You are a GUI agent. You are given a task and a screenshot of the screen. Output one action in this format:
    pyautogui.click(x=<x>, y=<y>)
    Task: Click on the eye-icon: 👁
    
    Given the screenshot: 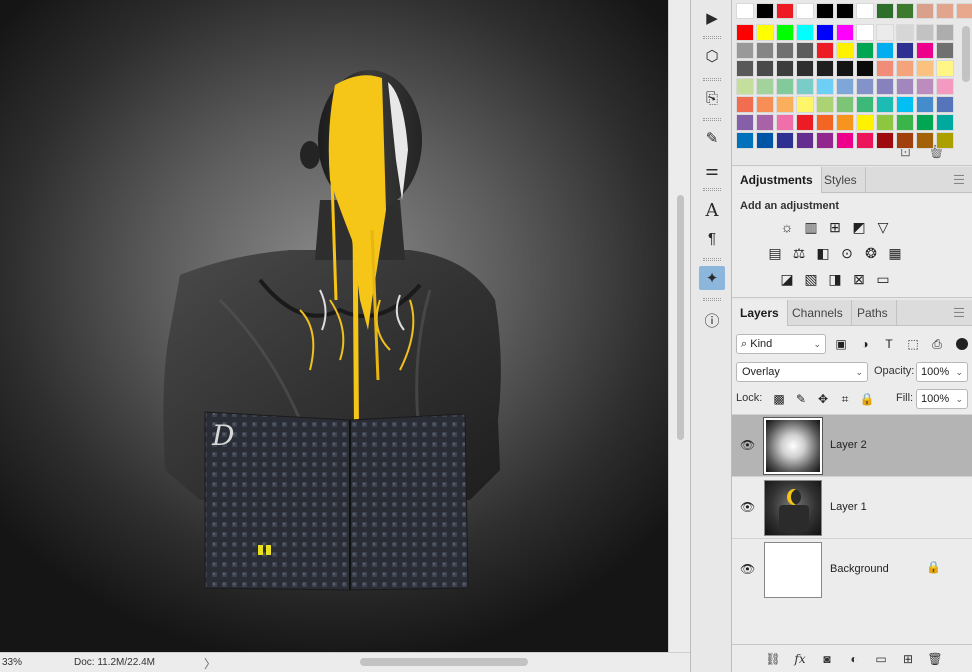 What is the action you would take?
    pyautogui.click(x=747, y=507)
    